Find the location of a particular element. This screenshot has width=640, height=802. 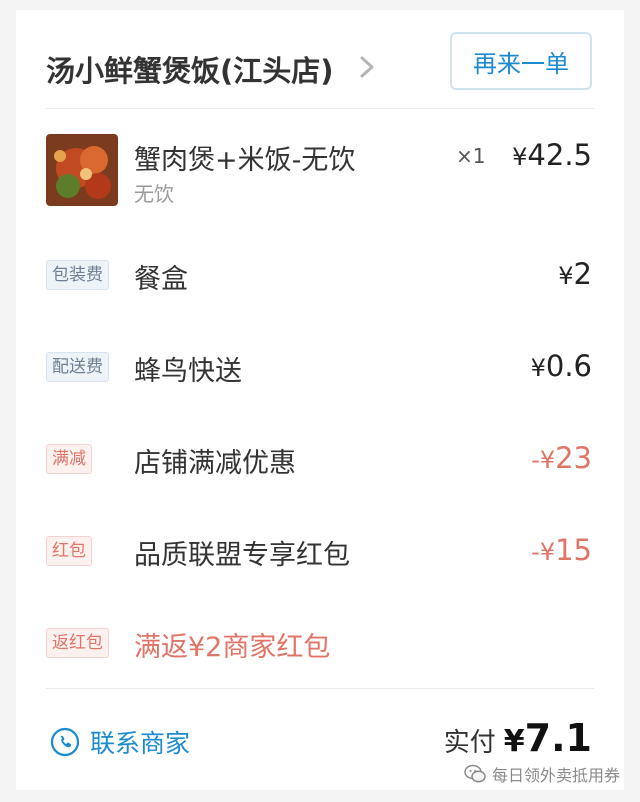

item-price-value: 42.5 is located at coordinates (559, 155).